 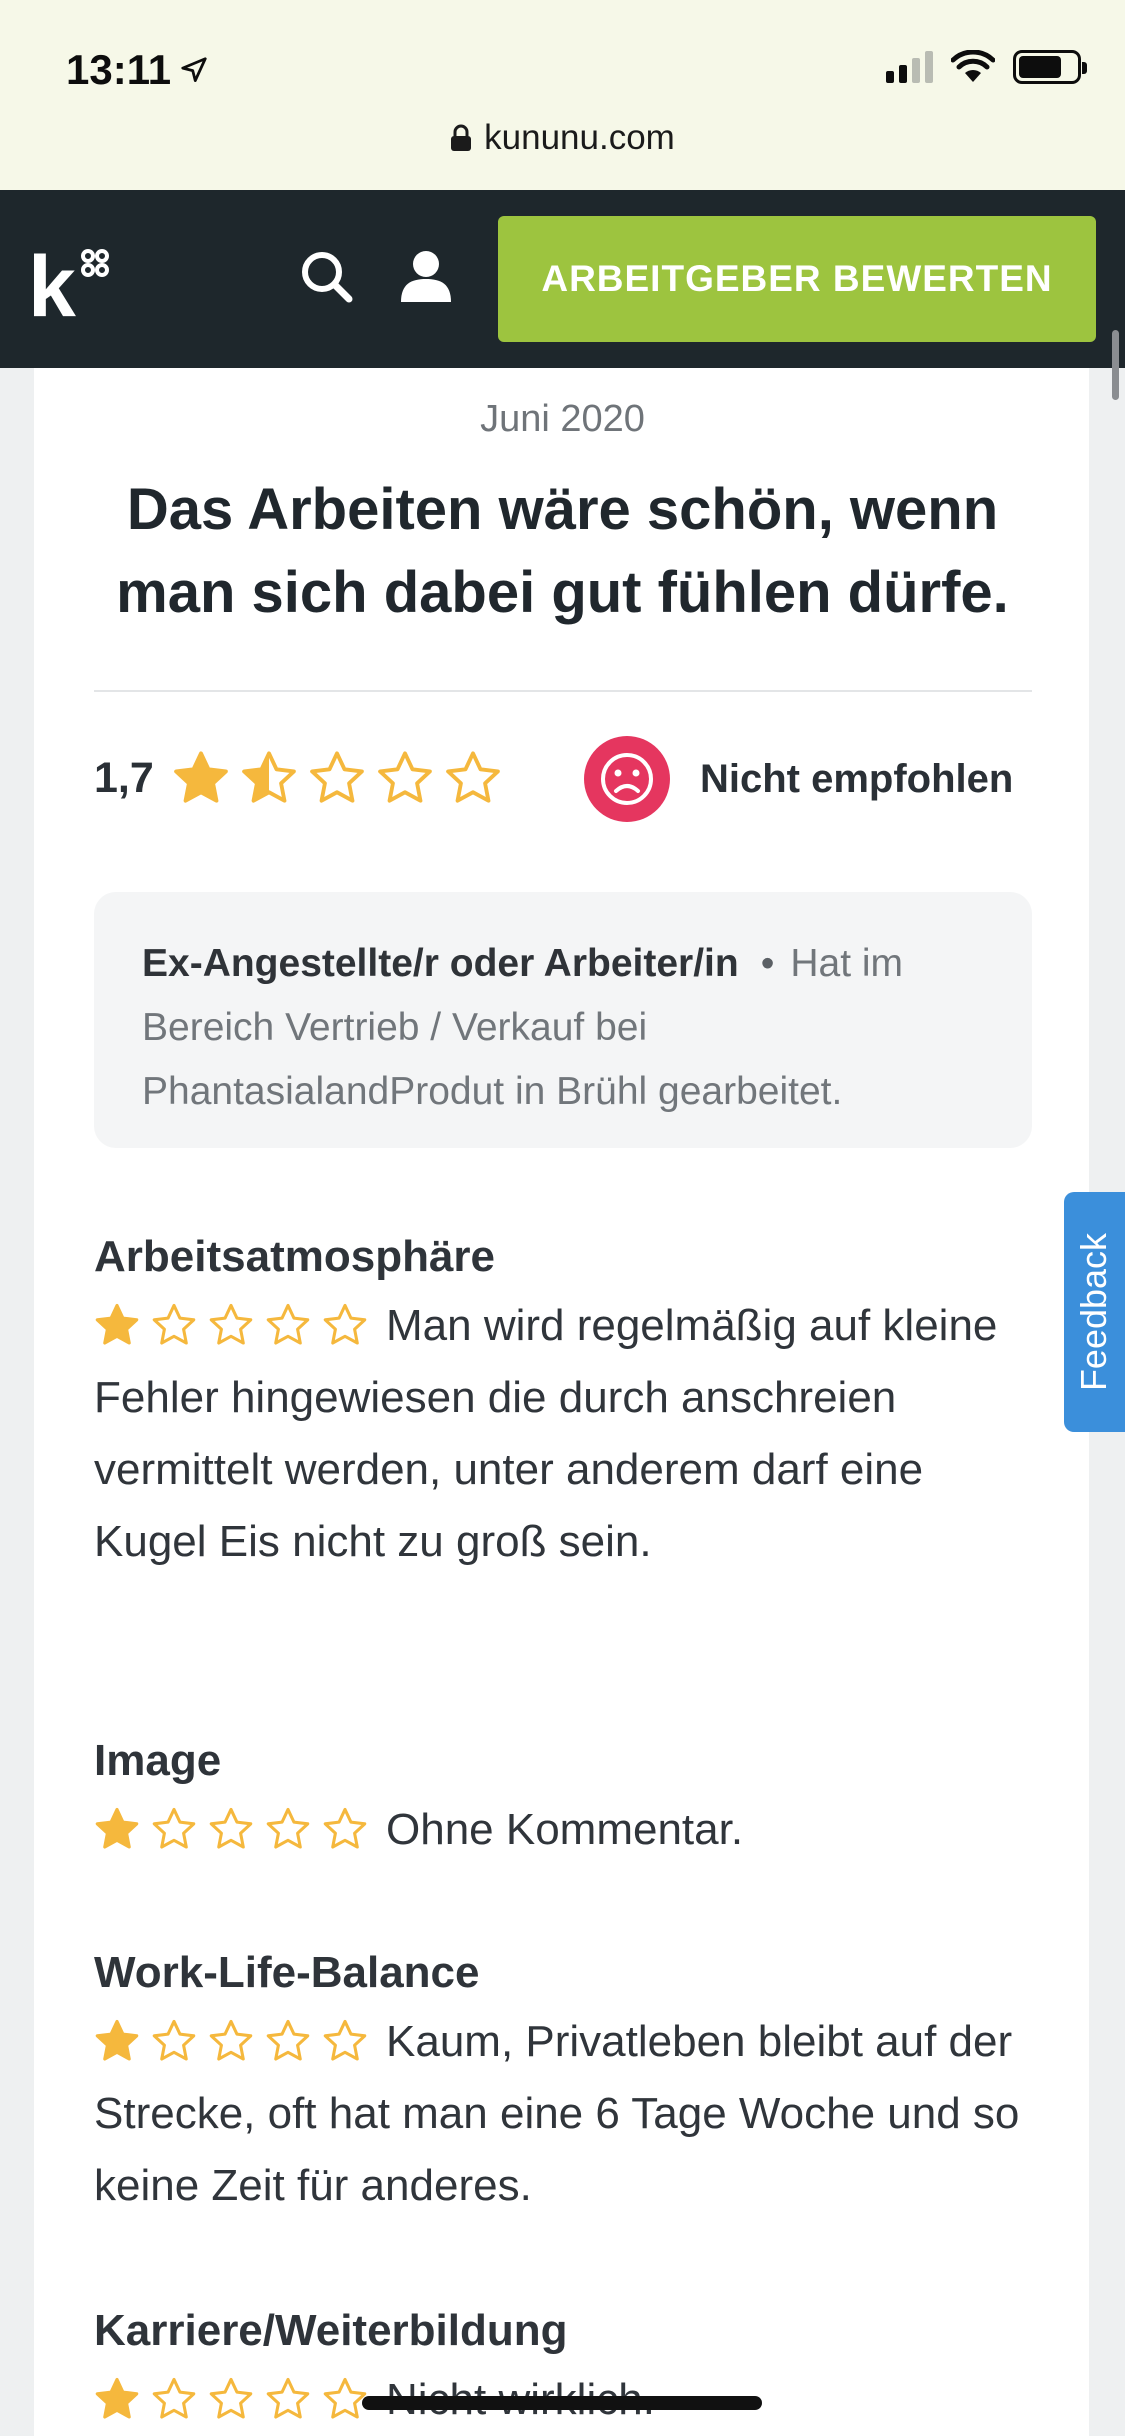 I want to click on user-icon, so click(x=426, y=276).